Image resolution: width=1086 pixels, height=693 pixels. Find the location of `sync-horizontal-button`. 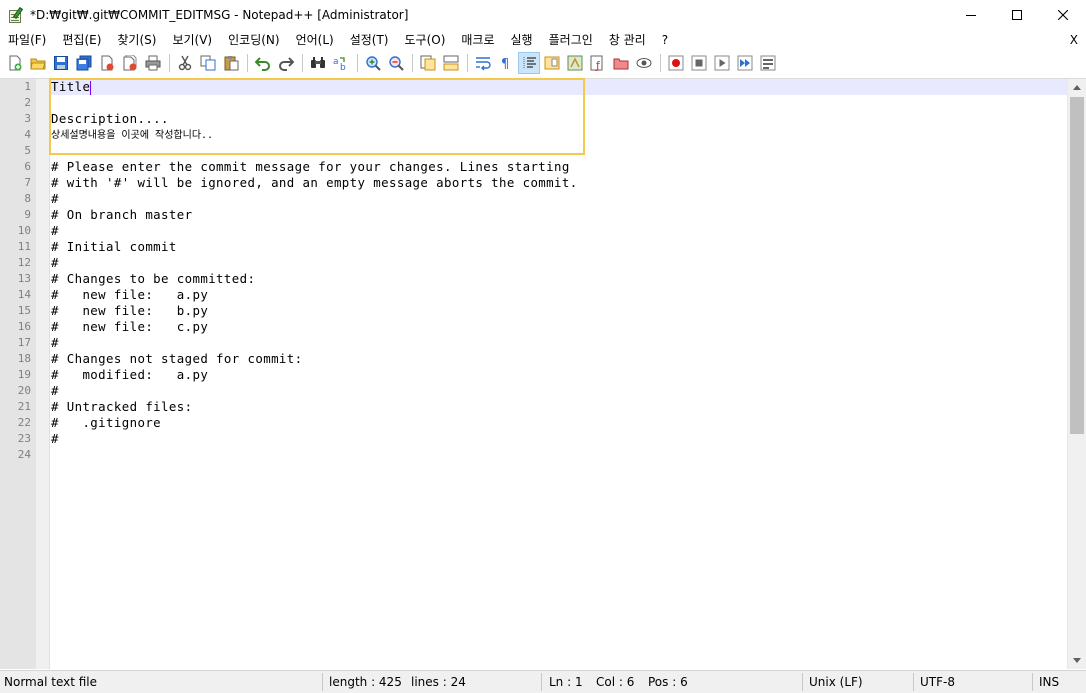

sync-horizontal-button is located at coordinates (451, 63).